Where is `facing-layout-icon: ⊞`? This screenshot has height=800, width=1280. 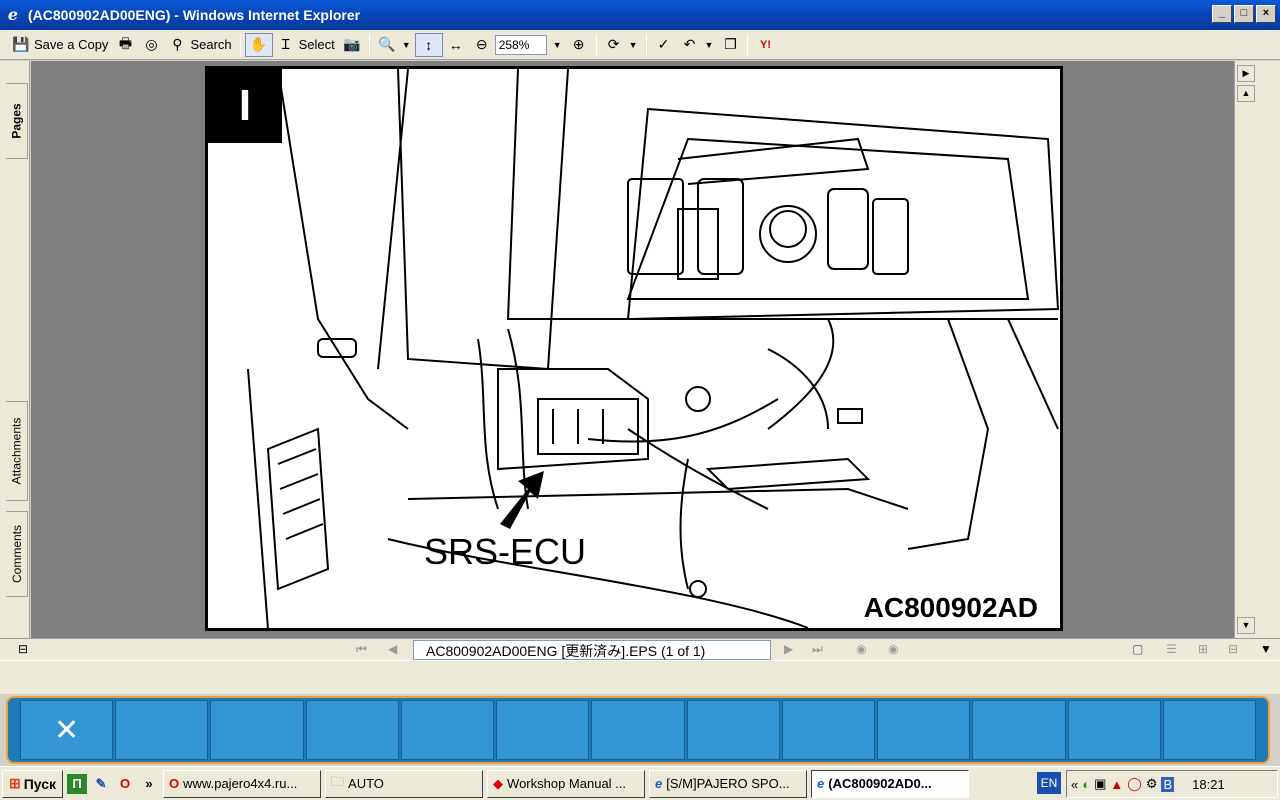
facing-layout-icon: ⊞ is located at coordinates (1203, 649).